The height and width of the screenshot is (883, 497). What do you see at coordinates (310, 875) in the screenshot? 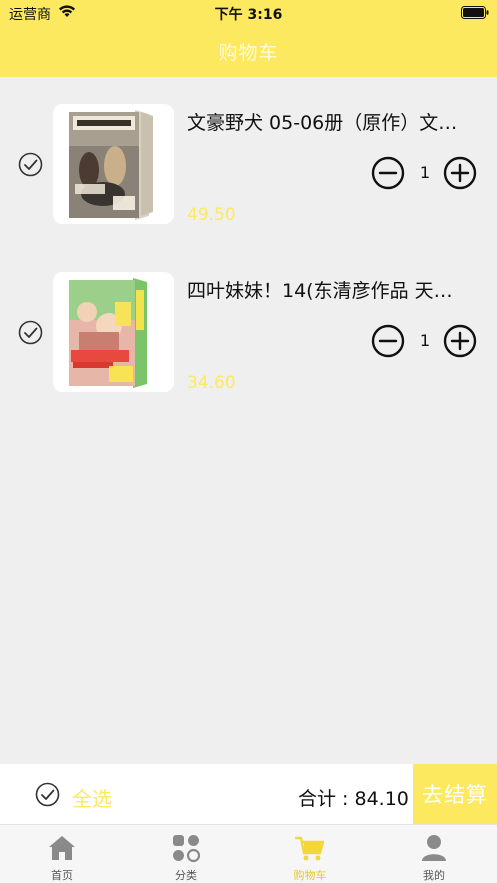
I see `tab-label: 购物车` at bounding box center [310, 875].